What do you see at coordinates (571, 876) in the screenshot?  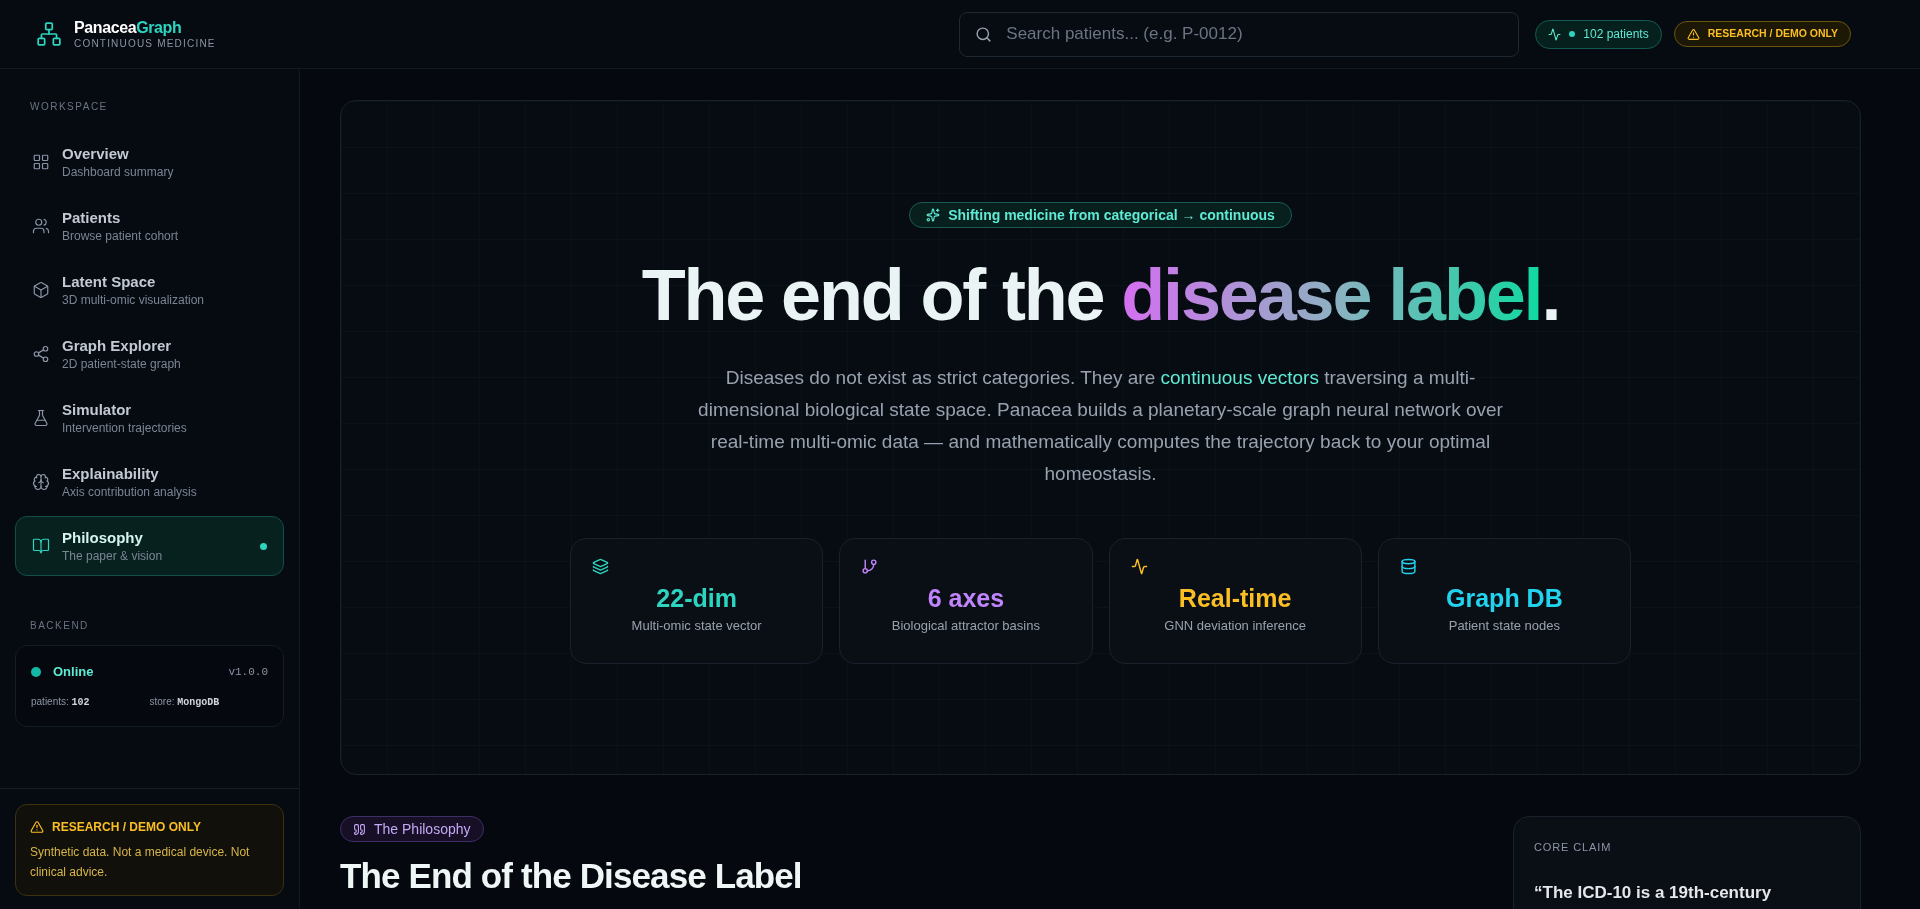 I see `section-heading: The End of the Disease Label` at bounding box center [571, 876].